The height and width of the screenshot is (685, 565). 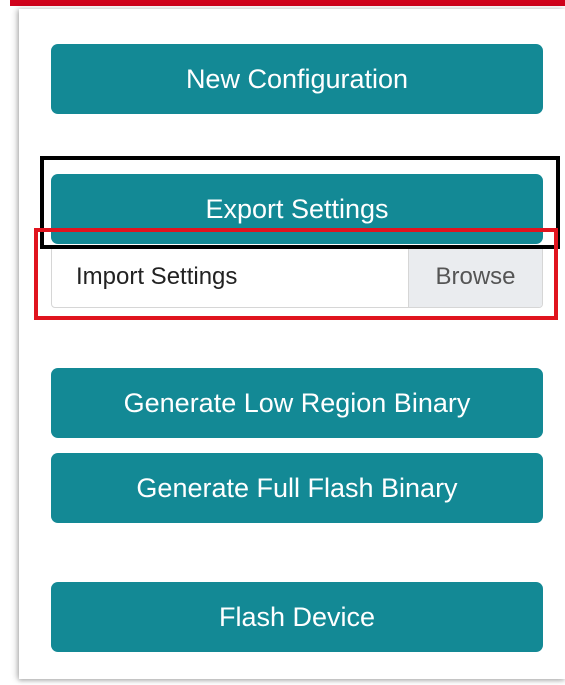 I want to click on top-bar, so click(x=282, y=4).